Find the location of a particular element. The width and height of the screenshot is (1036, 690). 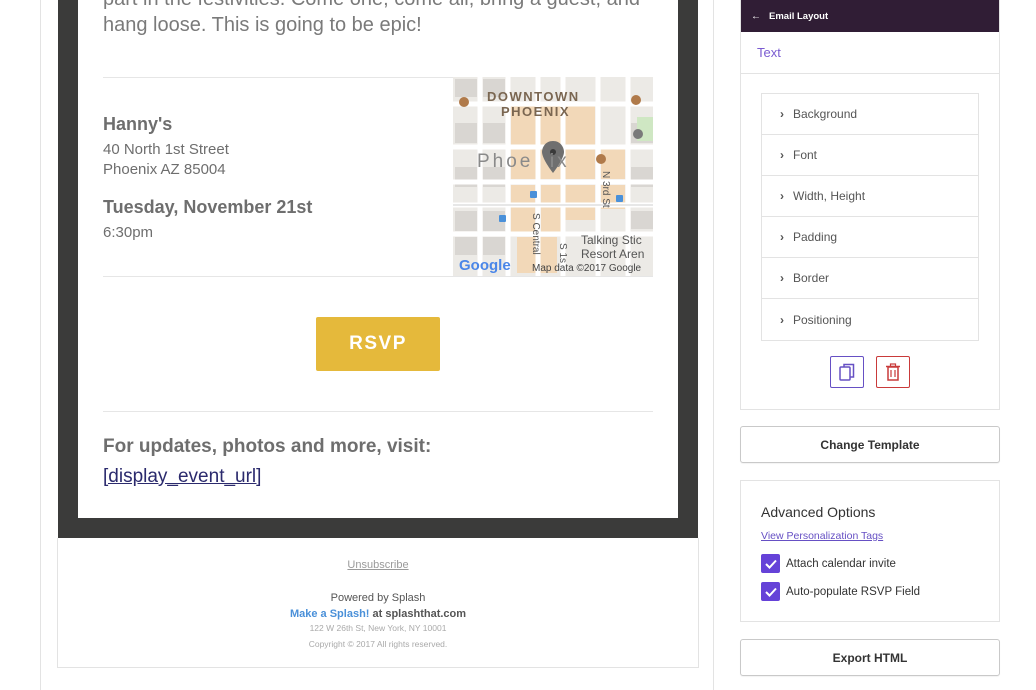

property-border: › Border is located at coordinates (870, 278).